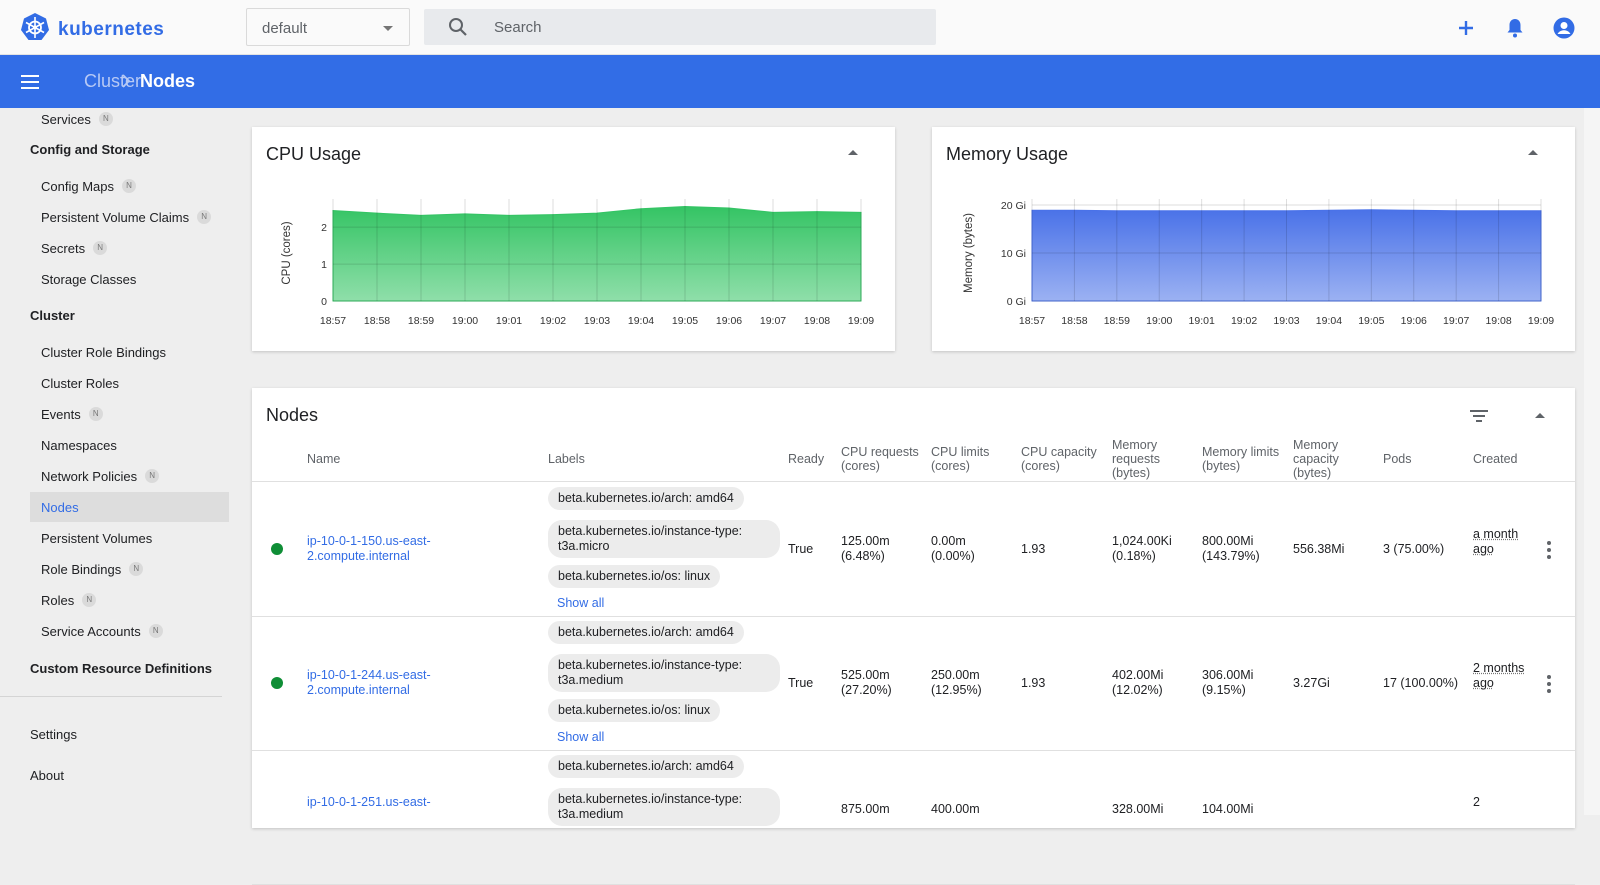  I want to click on column-header-ready: Ready, so click(806, 459).